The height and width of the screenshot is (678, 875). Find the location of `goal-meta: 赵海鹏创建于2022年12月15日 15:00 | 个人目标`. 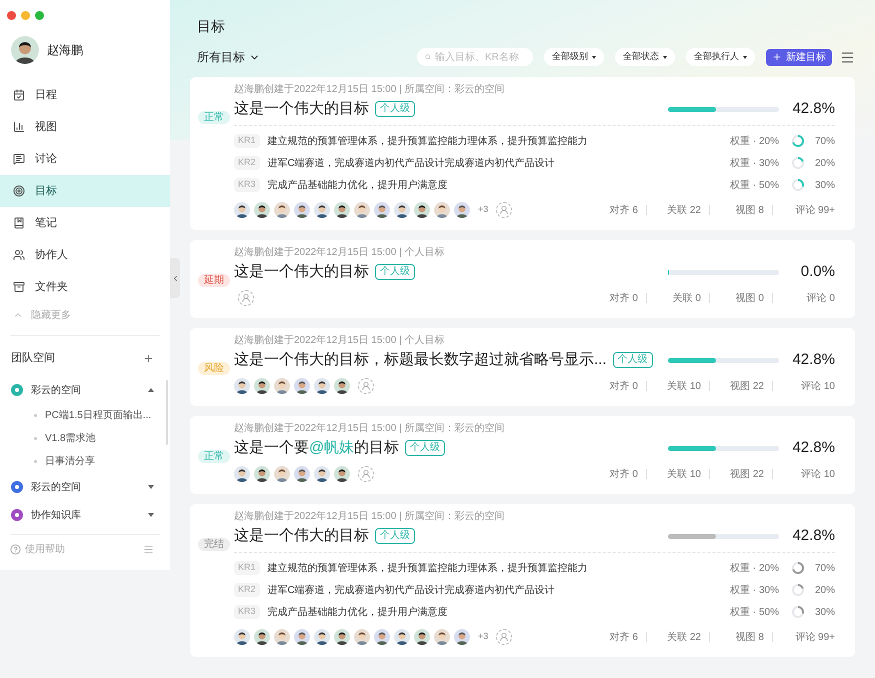

goal-meta: 赵海鹏创建于2022年12月15日 15:00 | 个人目标 is located at coordinates (340, 253).